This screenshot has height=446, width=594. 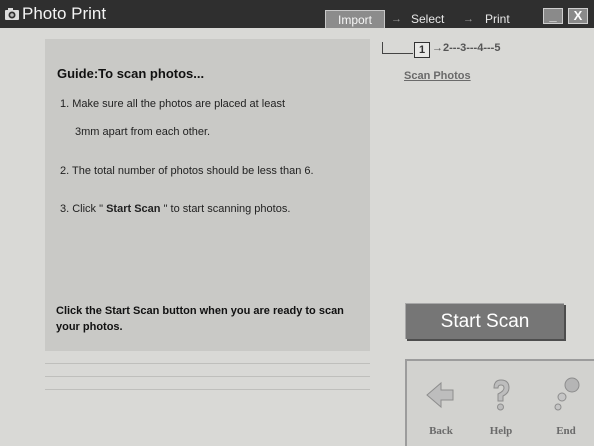 What do you see at coordinates (440, 395) in the screenshot?
I see `back-arrow-icon` at bounding box center [440, 395].